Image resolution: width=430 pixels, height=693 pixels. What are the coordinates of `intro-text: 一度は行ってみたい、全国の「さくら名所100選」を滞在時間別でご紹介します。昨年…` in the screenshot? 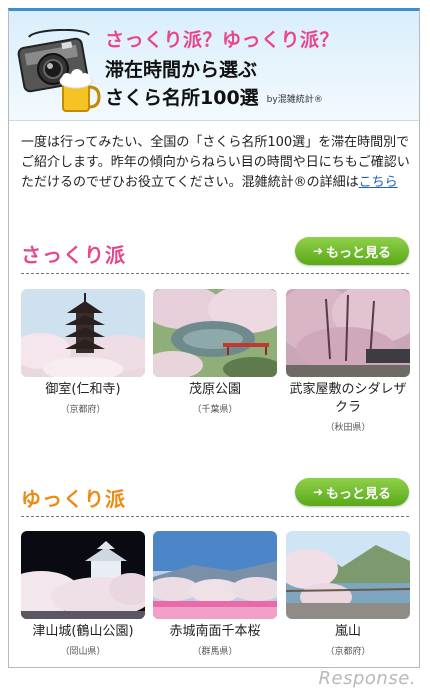 It's located at (217, 163).